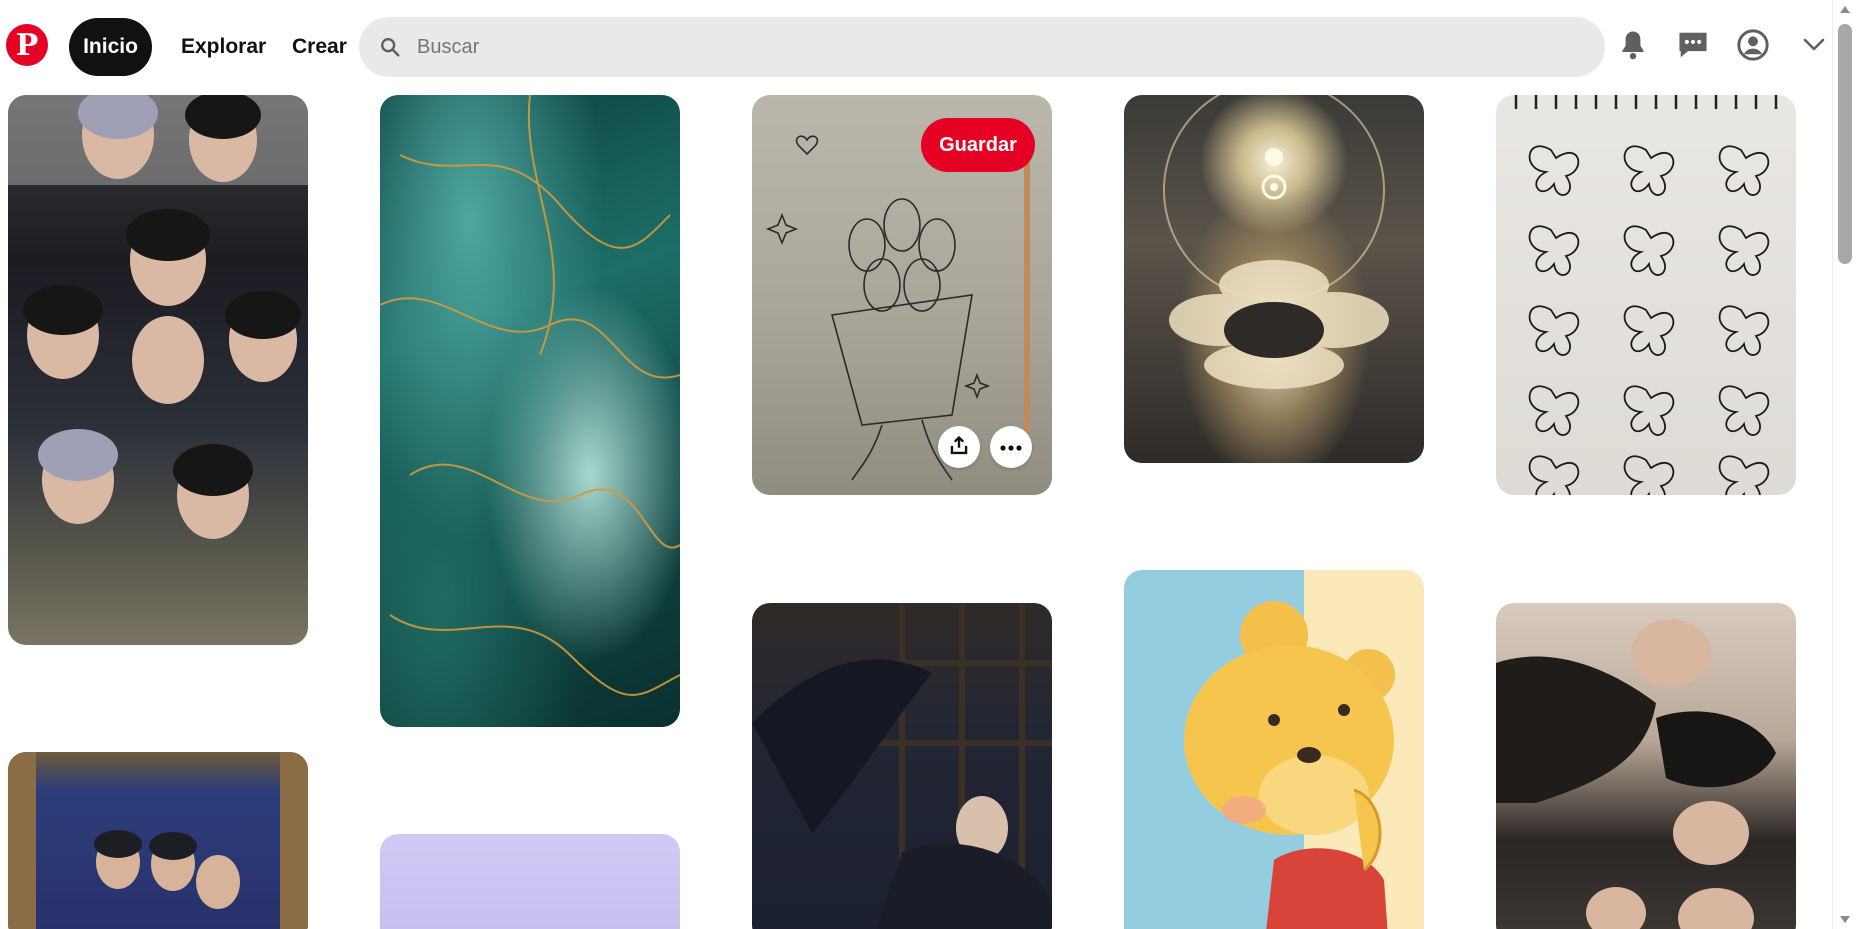  I want to click on messages-button, so click(1693, 47).